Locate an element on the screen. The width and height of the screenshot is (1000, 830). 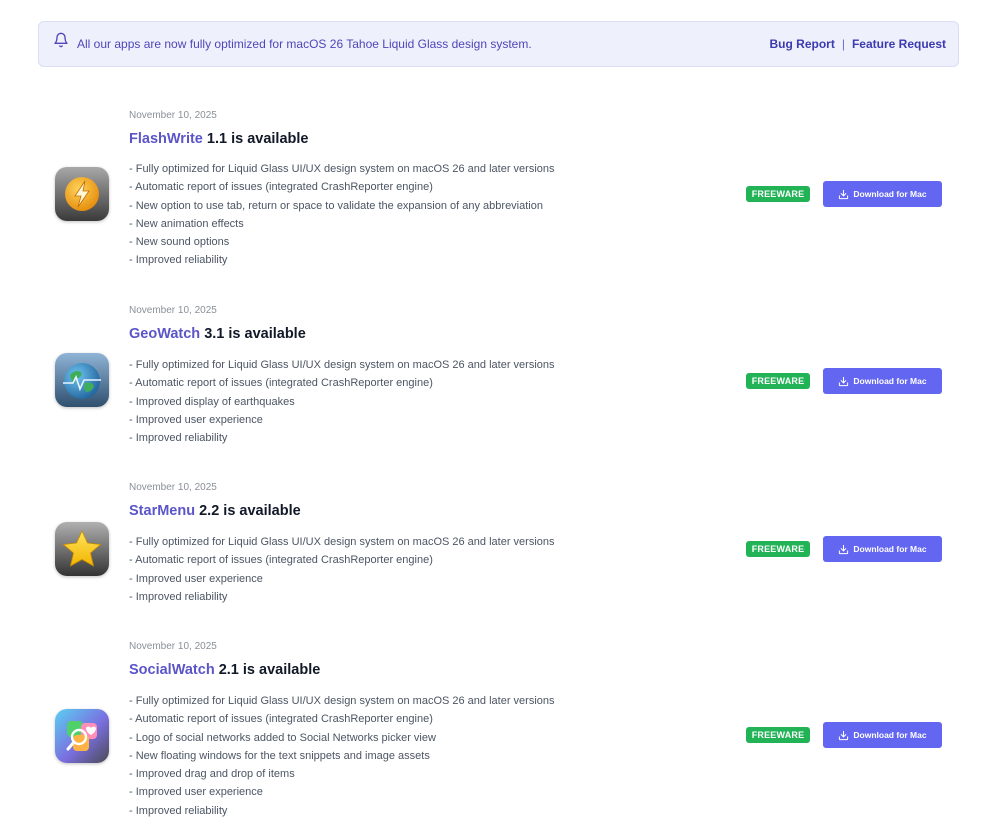
release-version-text: 1.1 is available is located at coordinates (255, 139).